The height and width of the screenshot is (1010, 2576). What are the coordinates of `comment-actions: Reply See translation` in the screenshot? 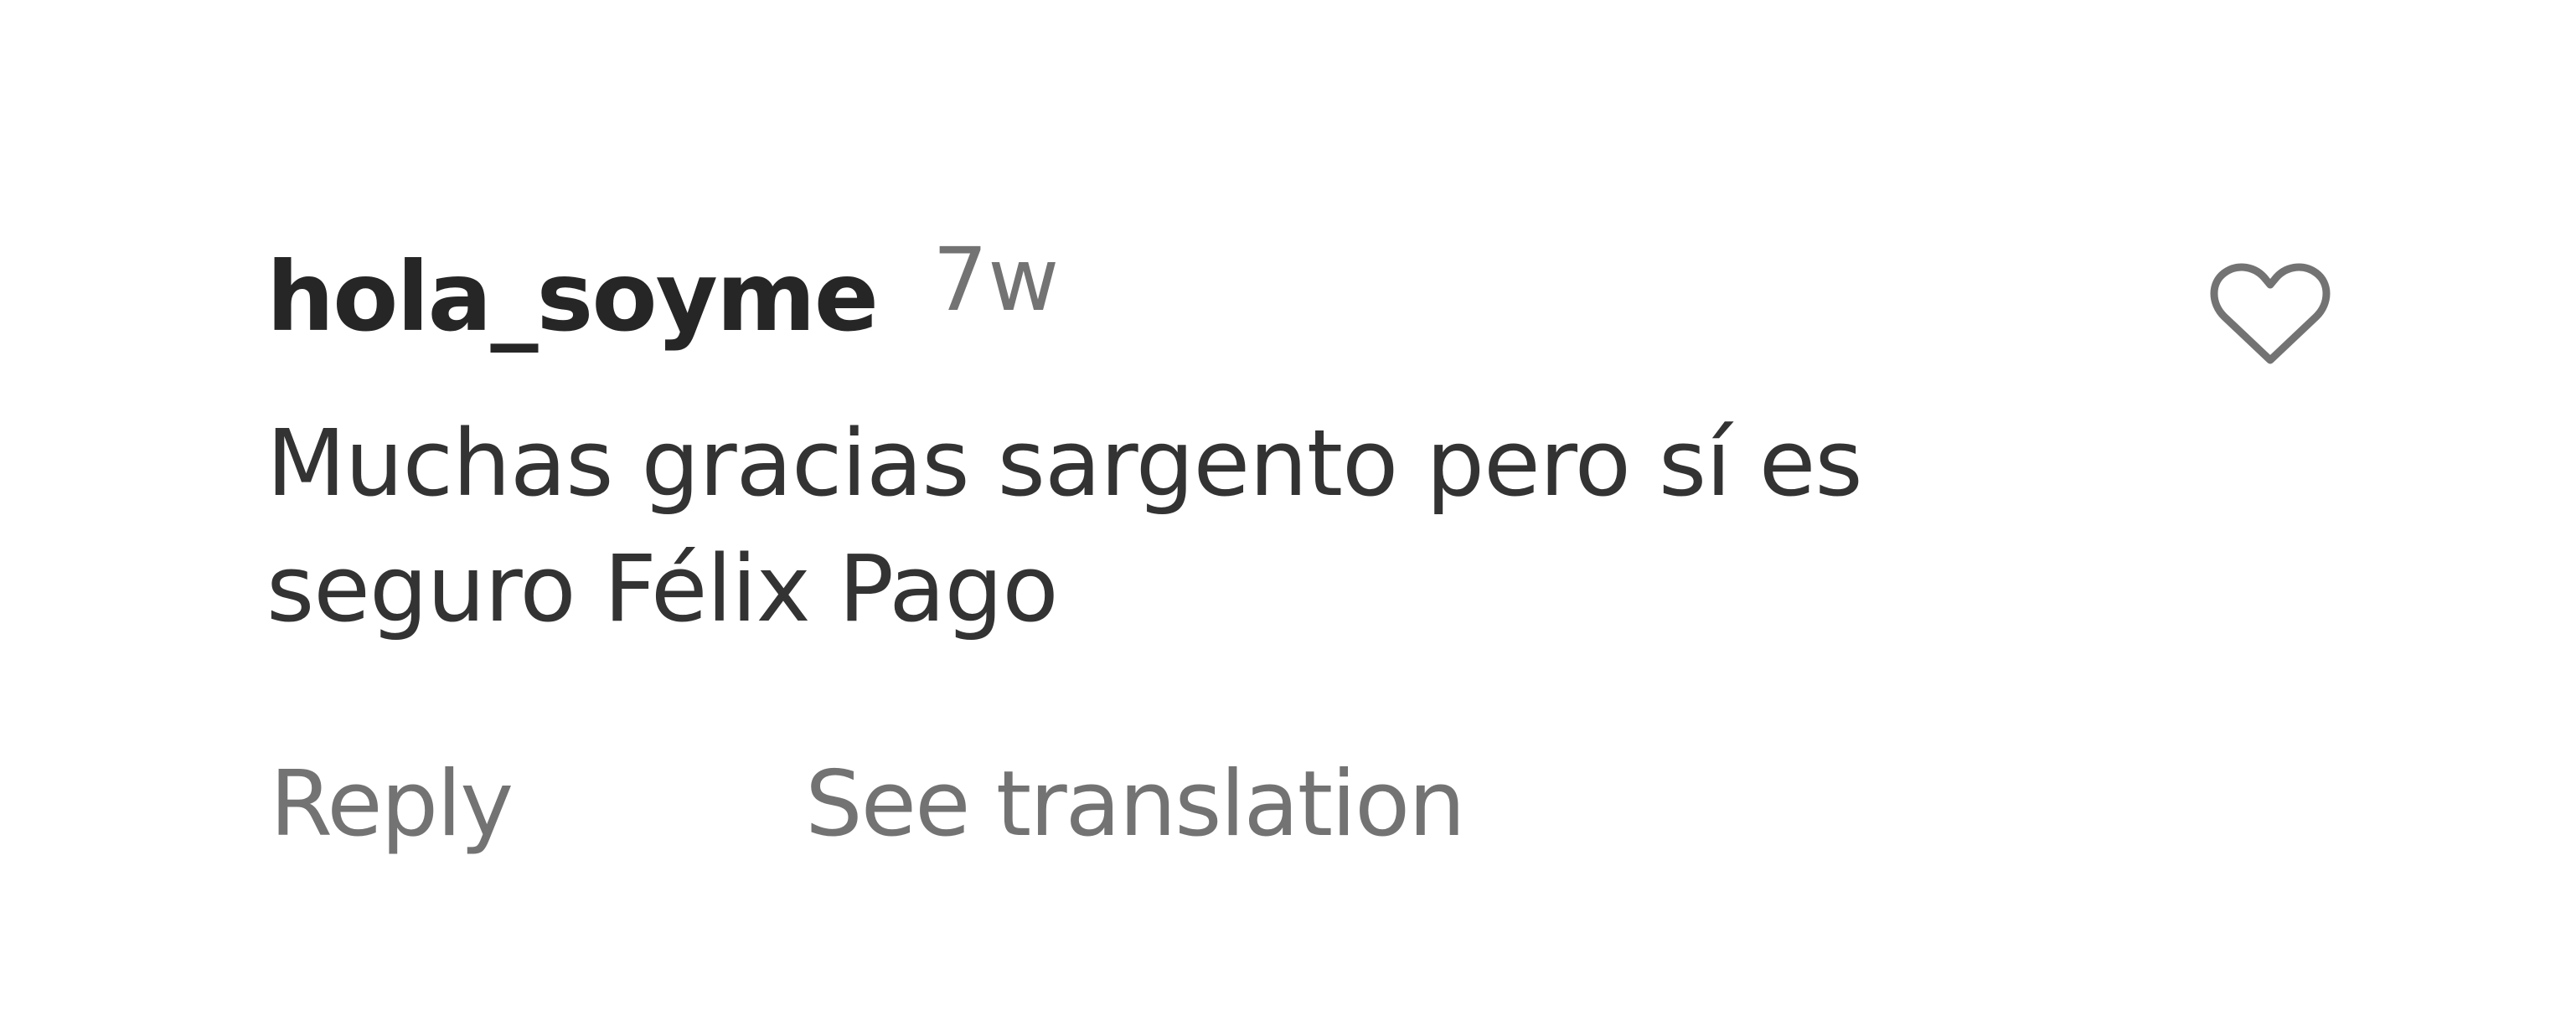 It's located at (868, 804).